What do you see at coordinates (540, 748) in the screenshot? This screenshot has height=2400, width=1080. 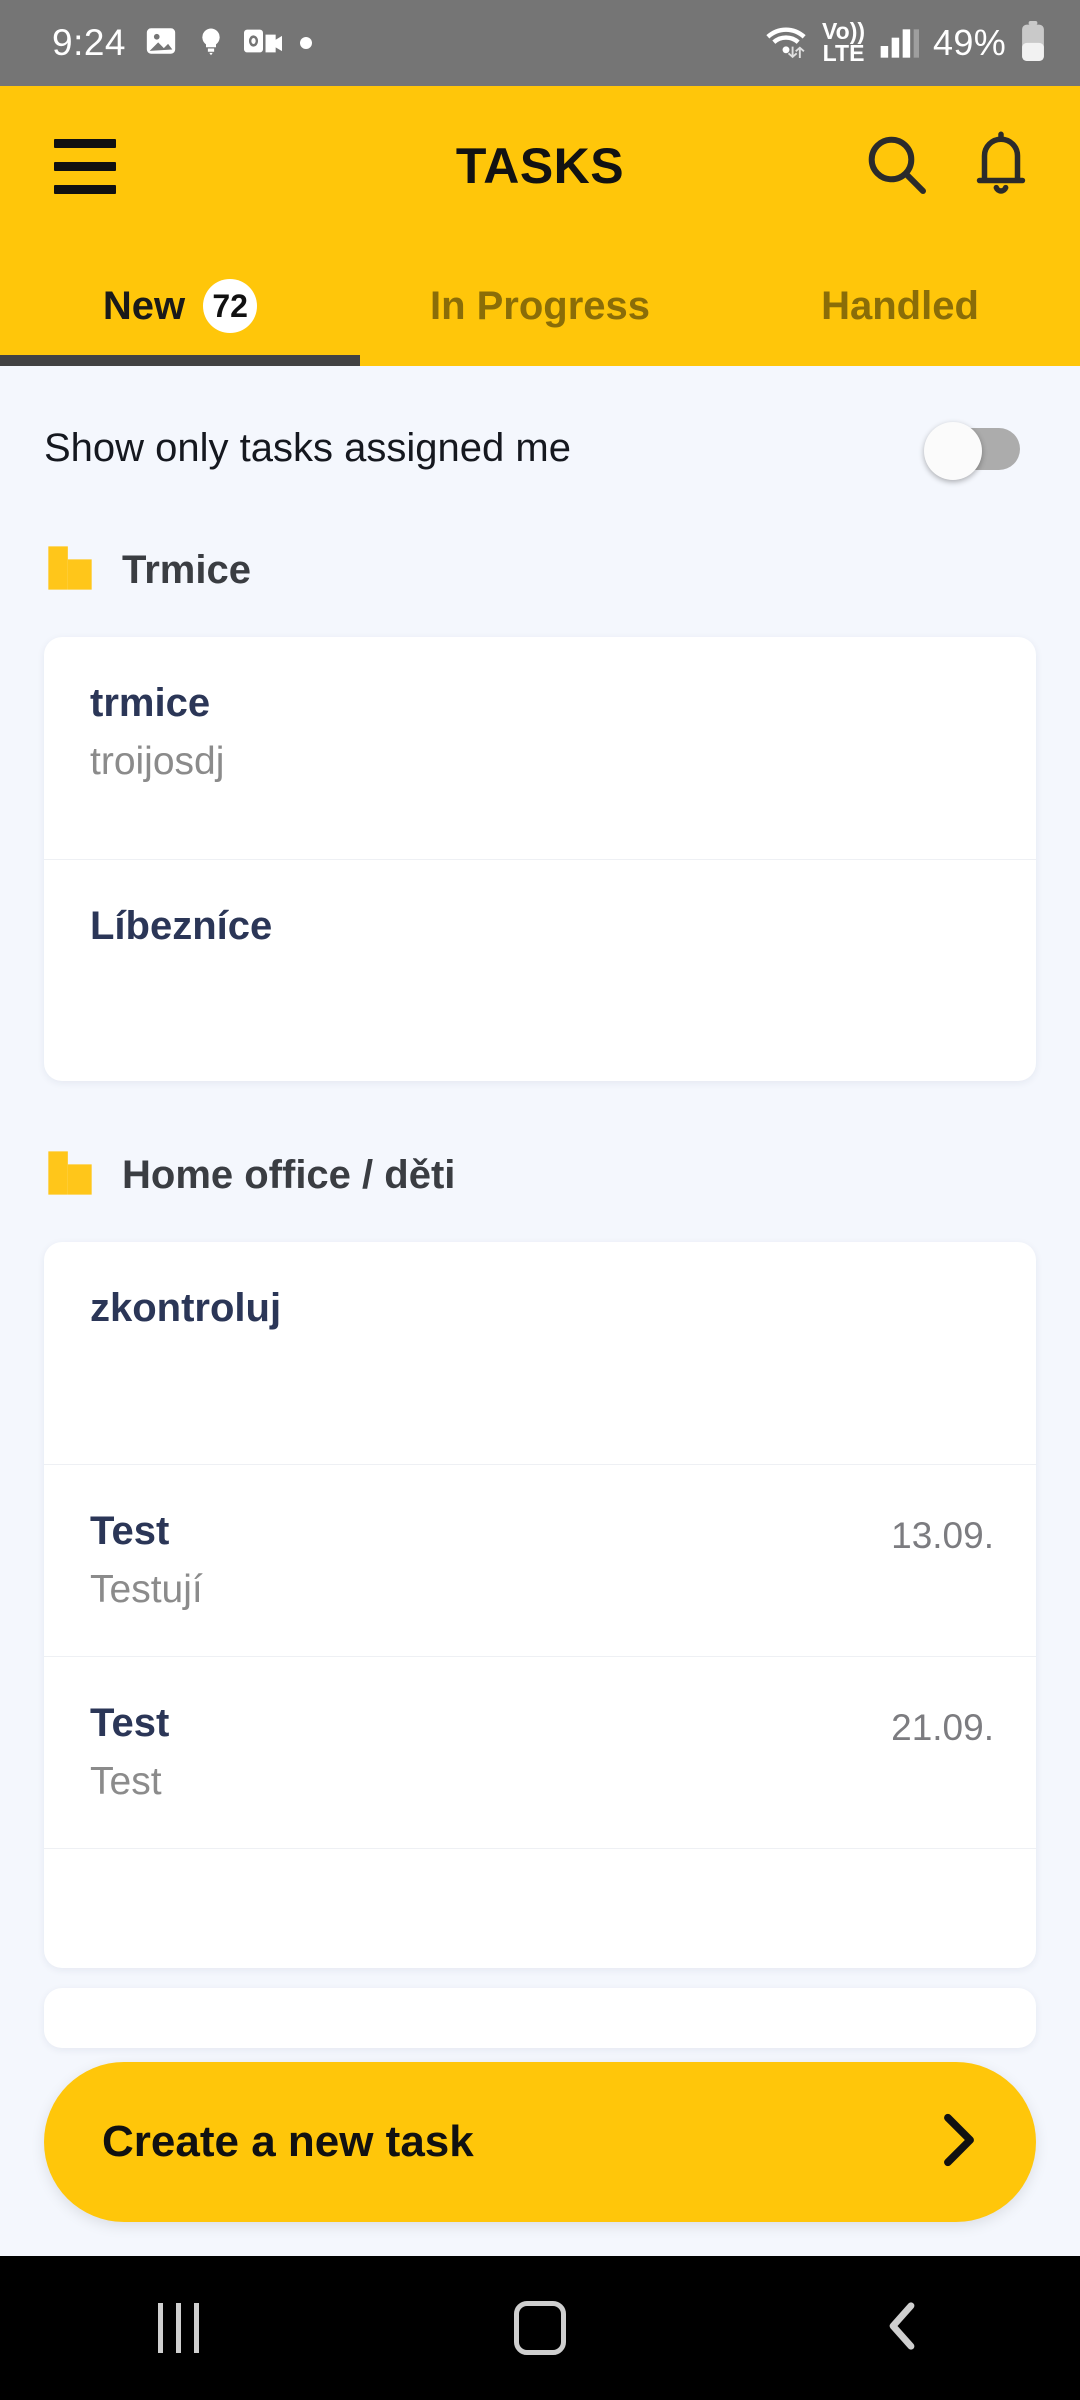 I see `task-row: trmice troijosdj` at bounding box center [540, 748].